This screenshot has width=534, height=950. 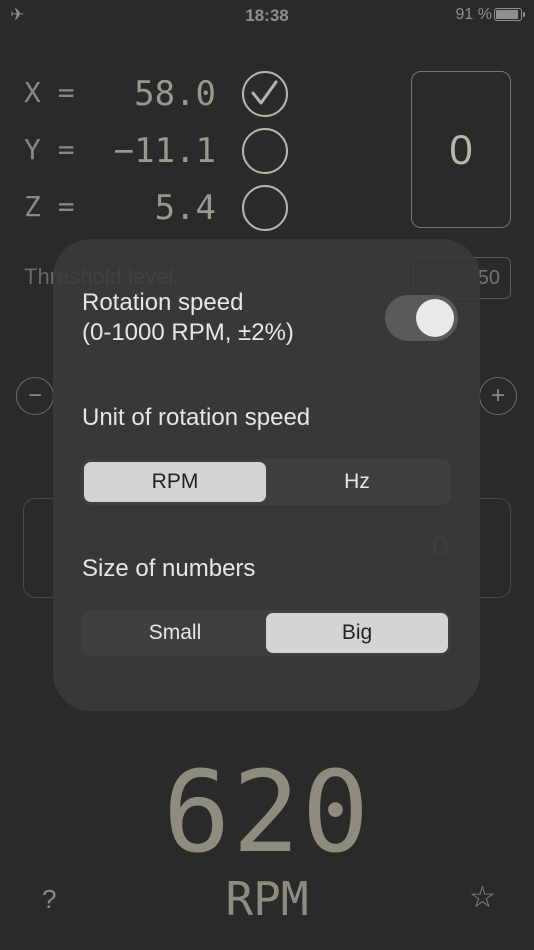 What do you see at coordinates (163, 302) in the screenshot?
I see `rotation-speed-label: Rotation speed` at bounding box center [163, 302].